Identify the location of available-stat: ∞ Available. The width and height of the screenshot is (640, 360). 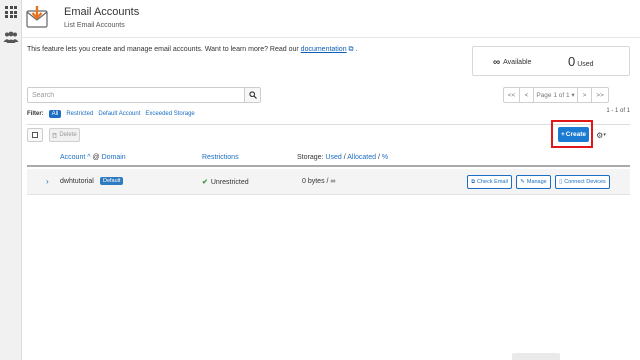
(512, 62).